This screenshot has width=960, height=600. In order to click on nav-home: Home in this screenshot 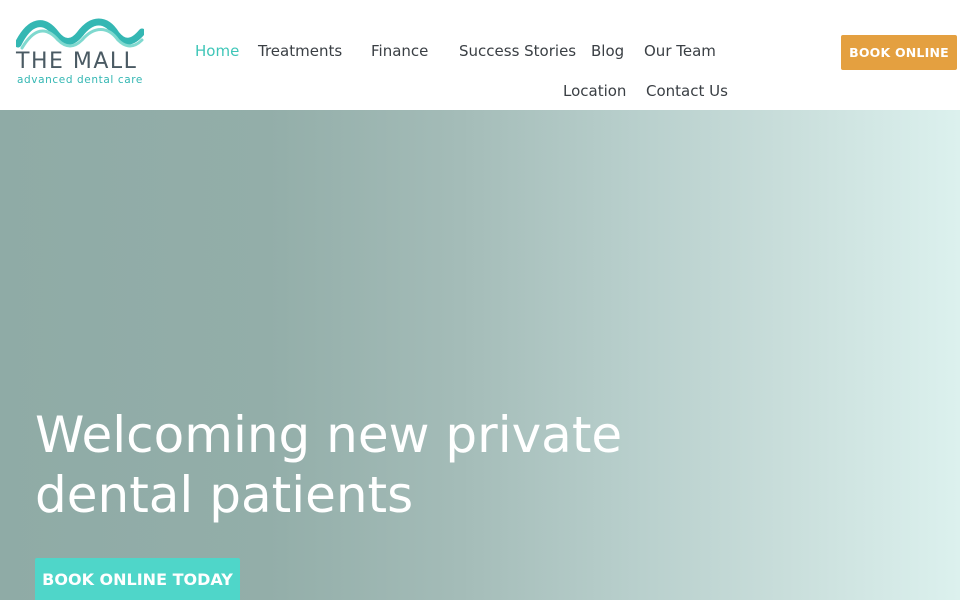, I will do `click(217, 51)`.